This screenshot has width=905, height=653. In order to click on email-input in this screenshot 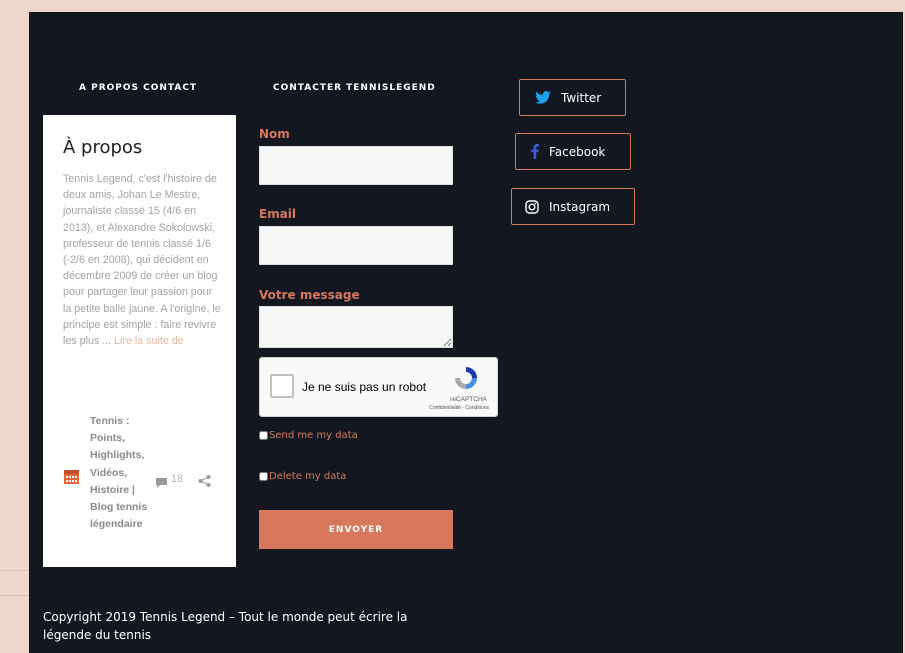, I will do `click(356, 245)`.